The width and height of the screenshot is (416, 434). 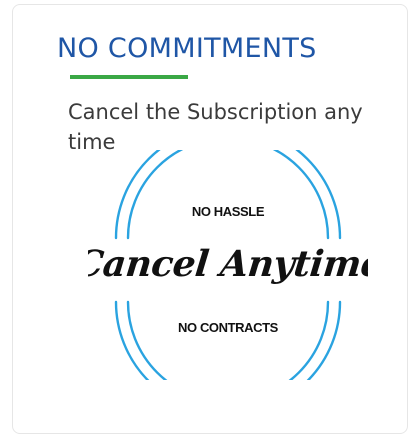 I want to click on badge-bottom-outer-arc, so click(x=228, y=340).